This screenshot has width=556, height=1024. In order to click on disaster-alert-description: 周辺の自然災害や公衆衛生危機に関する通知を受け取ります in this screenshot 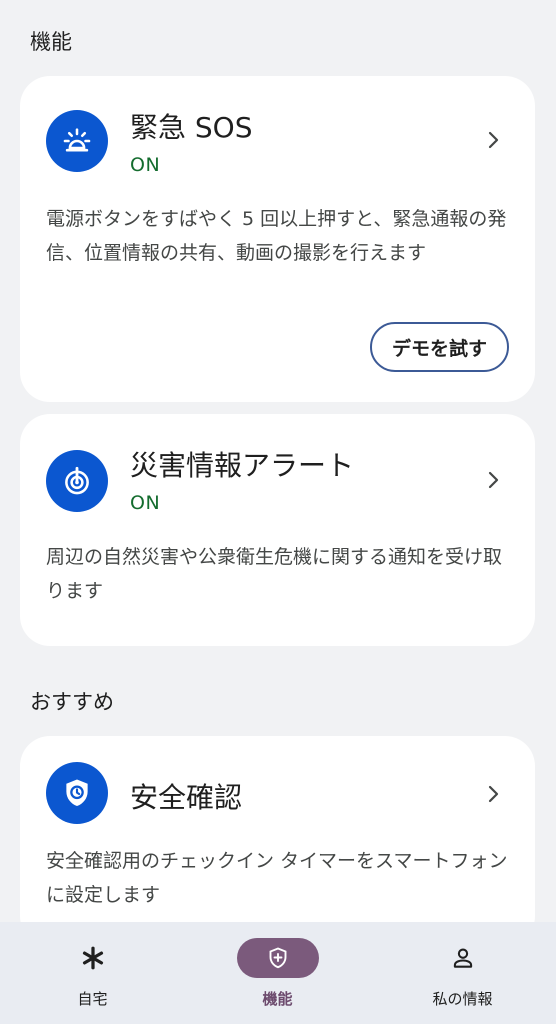, I will do `click(274, 574)`.